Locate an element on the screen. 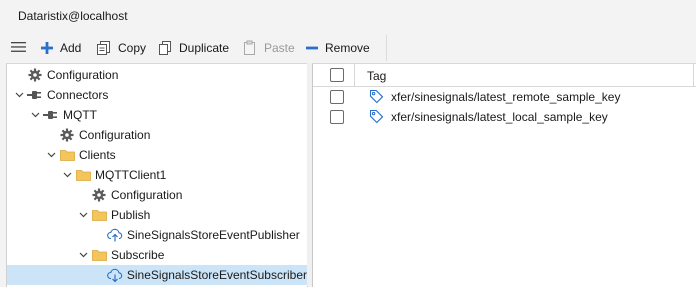 This screenshot has width=696, height=287. minus-icon is located at coordinates (312, 48).